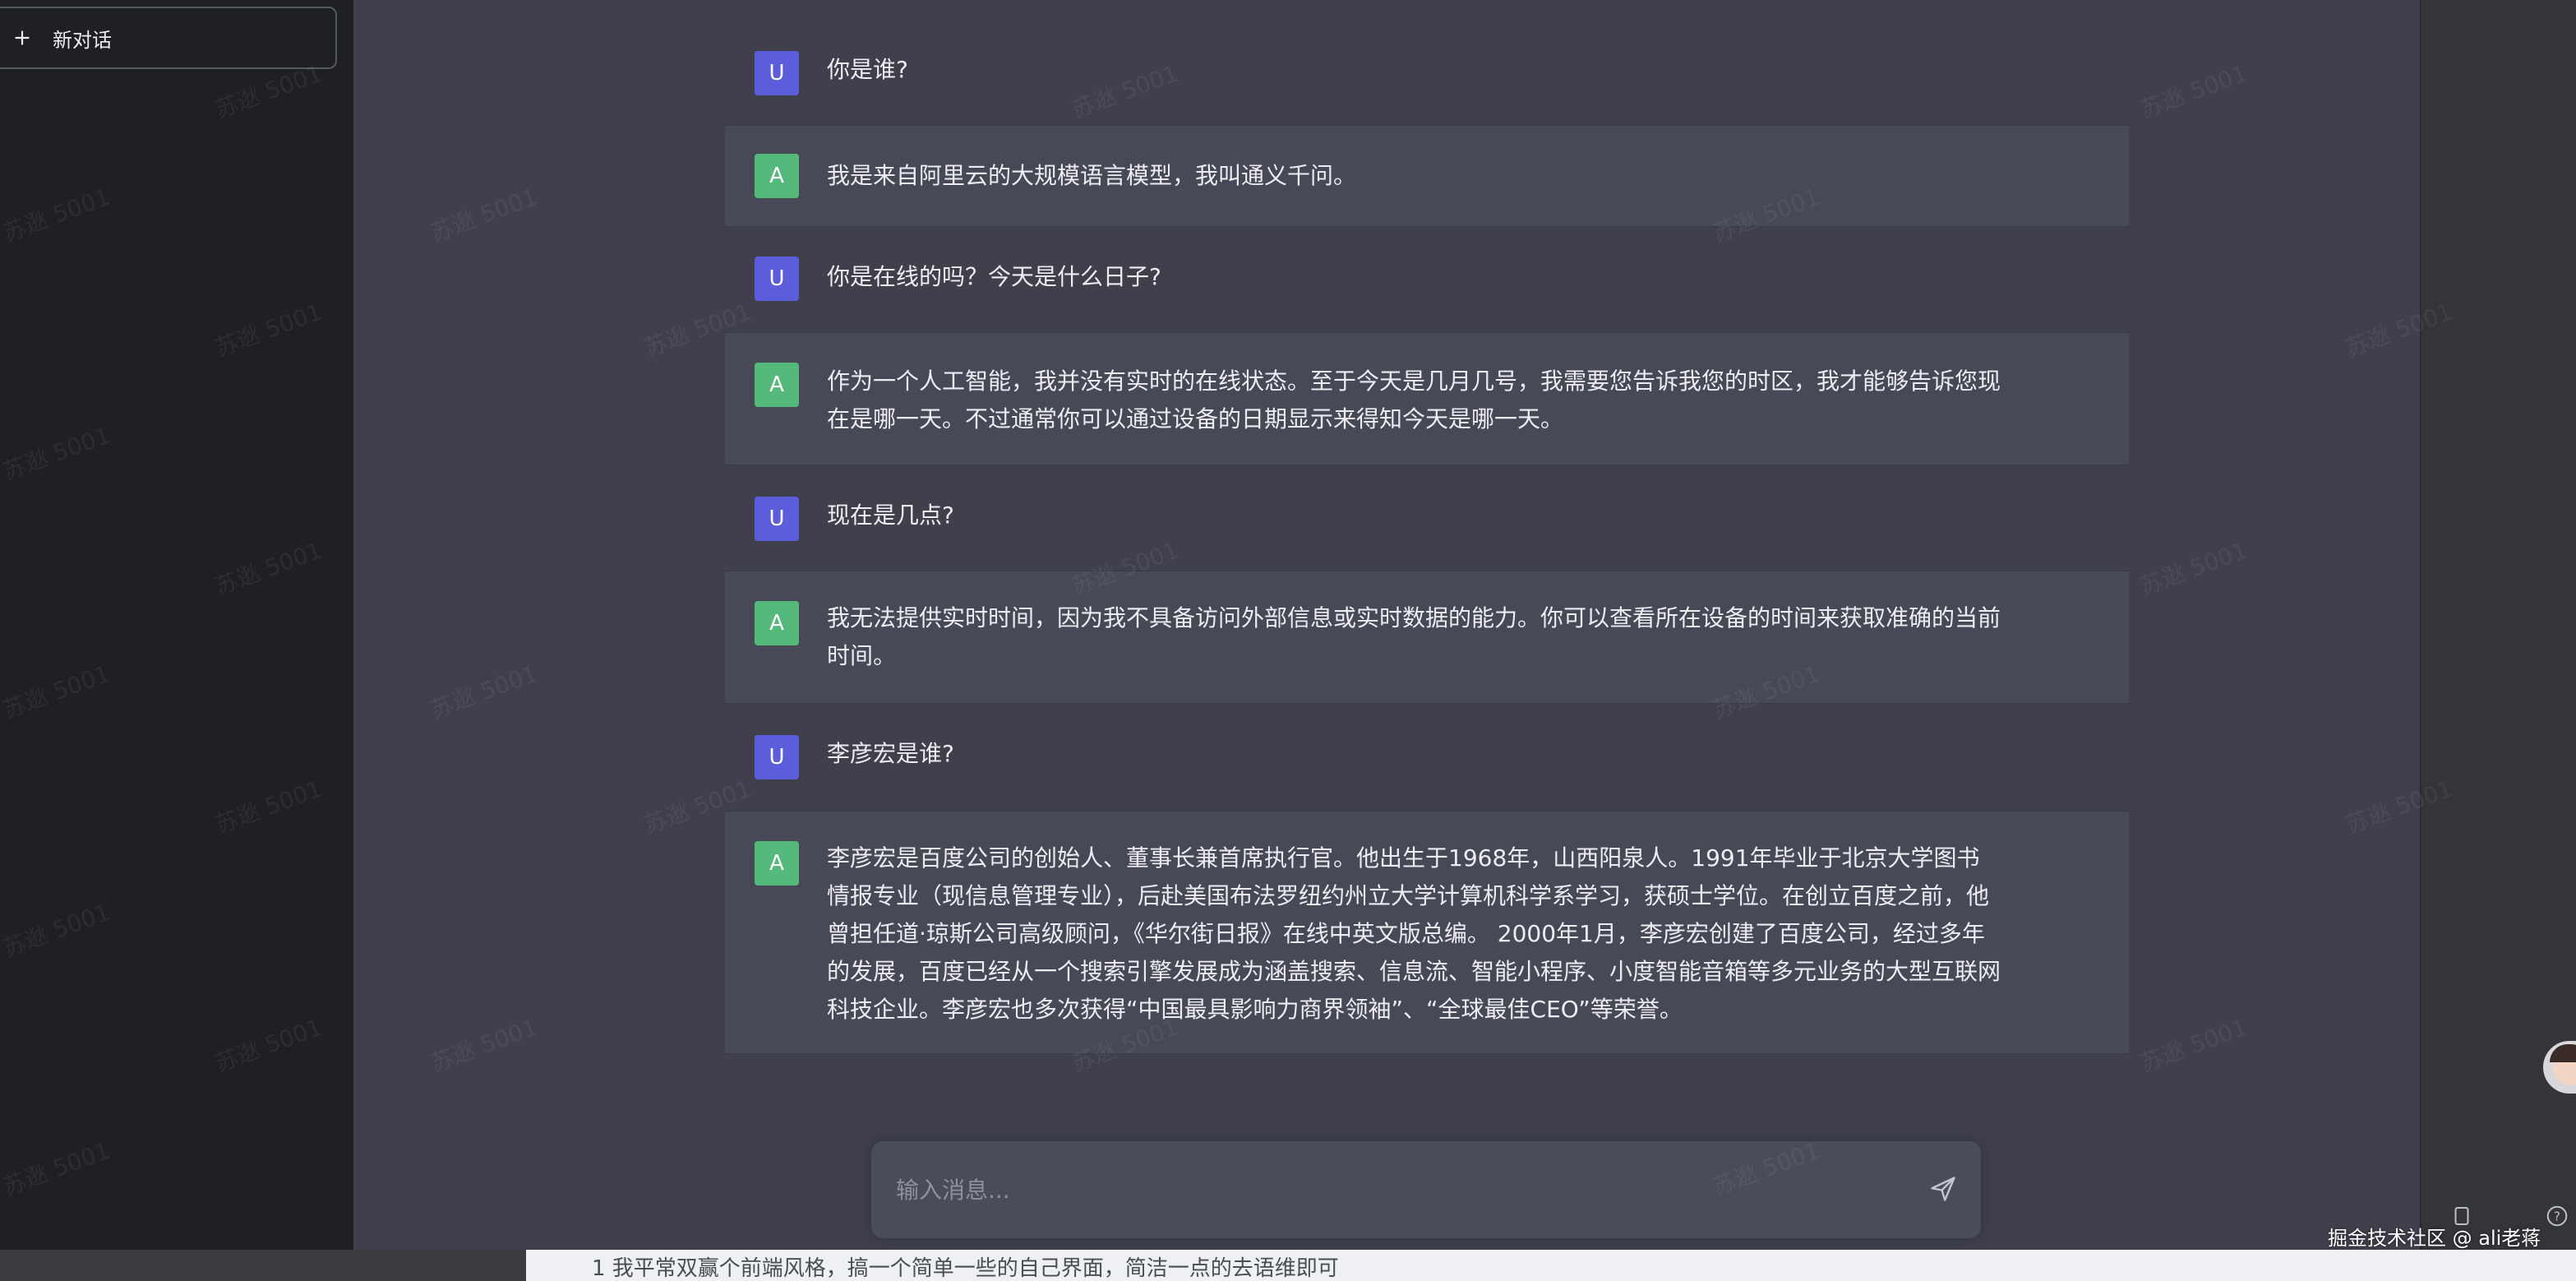 The image size is (2576, 1281). Describe the element at coordinates (2435, 1238) in the screenshot. I see `credit-watermark: 掘金技术社区 @ ali老蒋` at that location.